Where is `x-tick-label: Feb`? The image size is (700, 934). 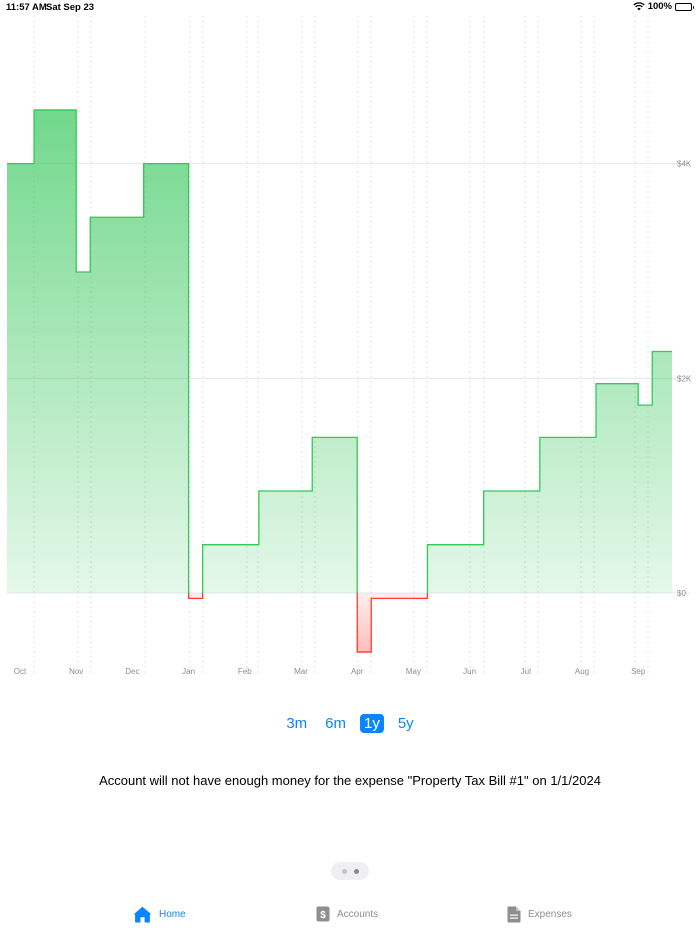
x-tick-label: Feb is located at coordinates (245, 671).